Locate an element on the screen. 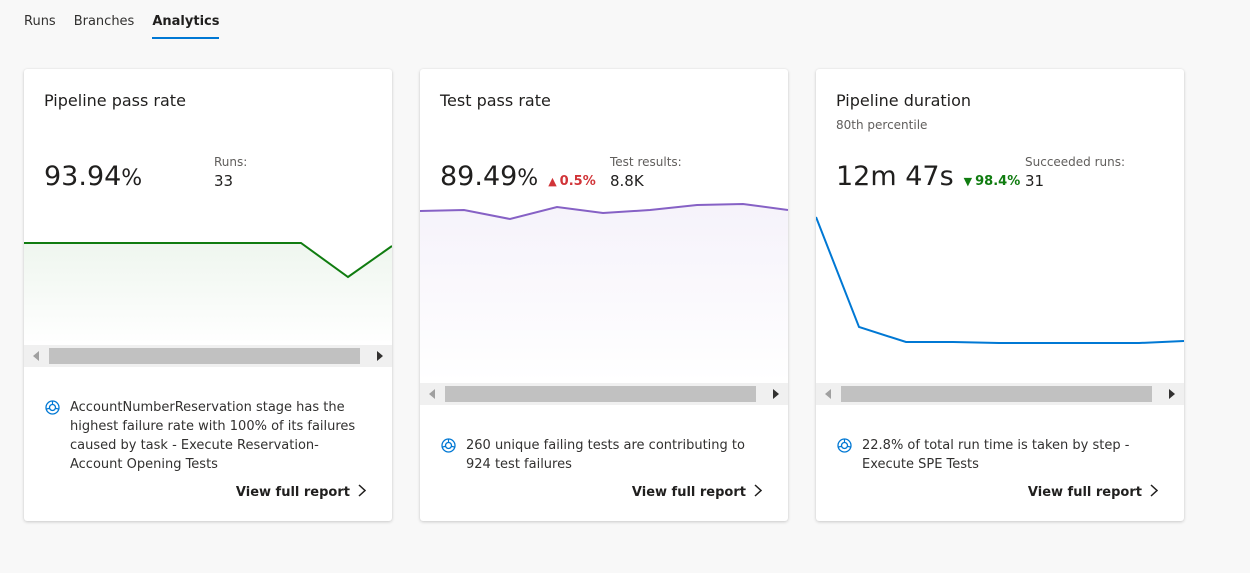  duration-trend-chart is located at coordinates (1000, 296).